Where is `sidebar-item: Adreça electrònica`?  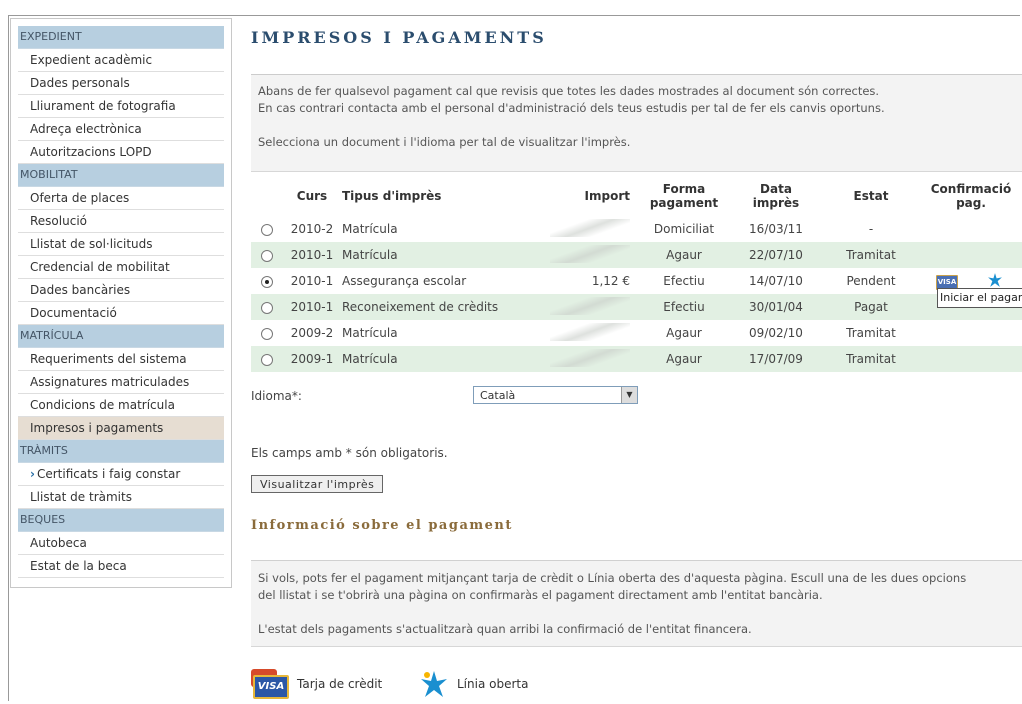
sidebar-item: Adreça electrònica is located at coordinates (121, 129).